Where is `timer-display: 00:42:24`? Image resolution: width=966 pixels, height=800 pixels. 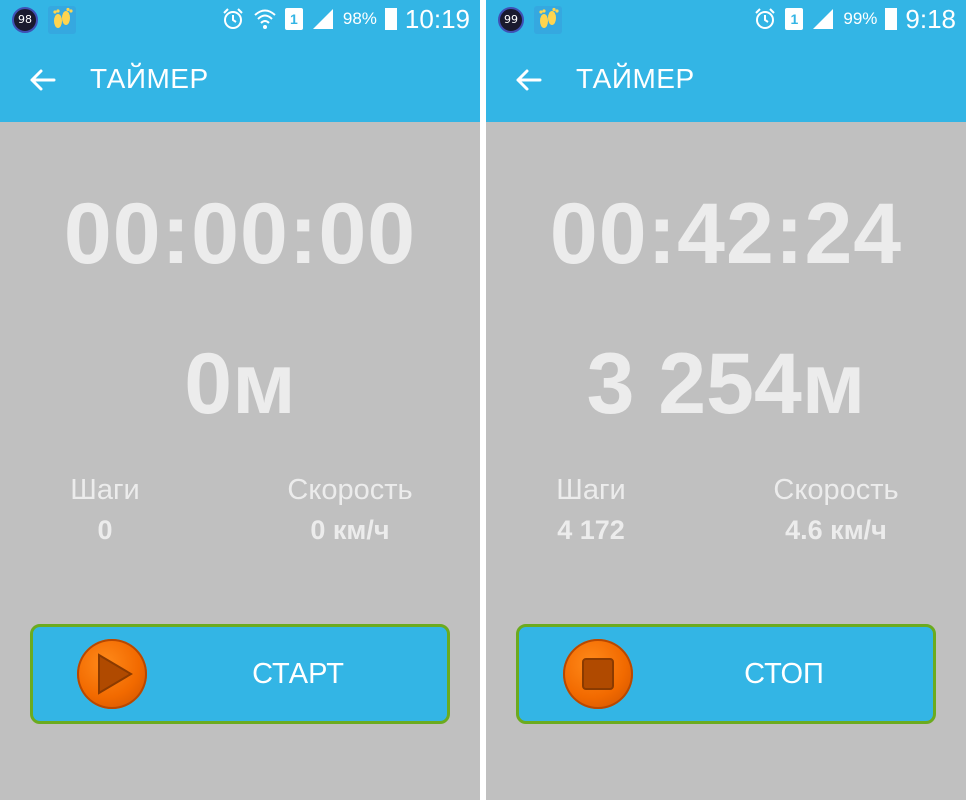 timer-display: 00:42:24 is located at coordinates (726, 234).